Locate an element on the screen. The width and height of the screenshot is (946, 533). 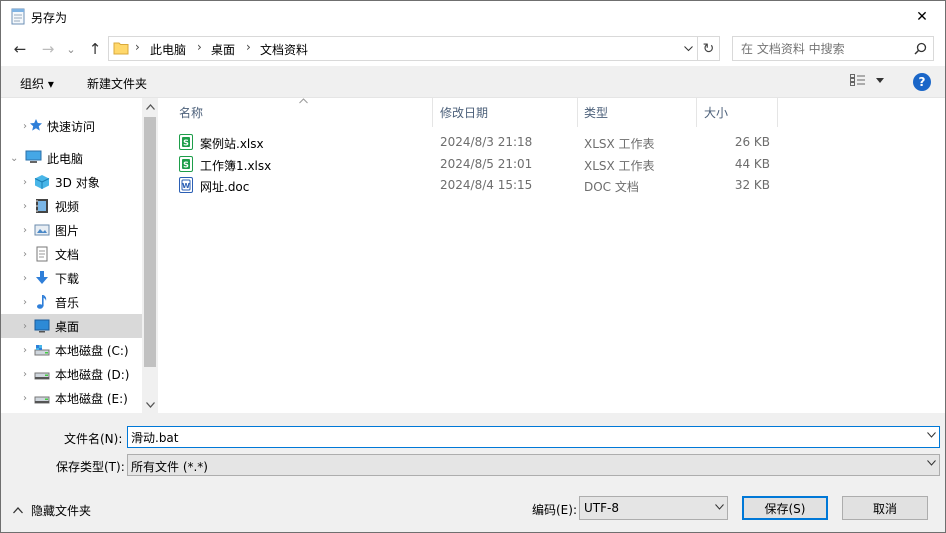
svg-text: W is located at coordinates (186, 186).